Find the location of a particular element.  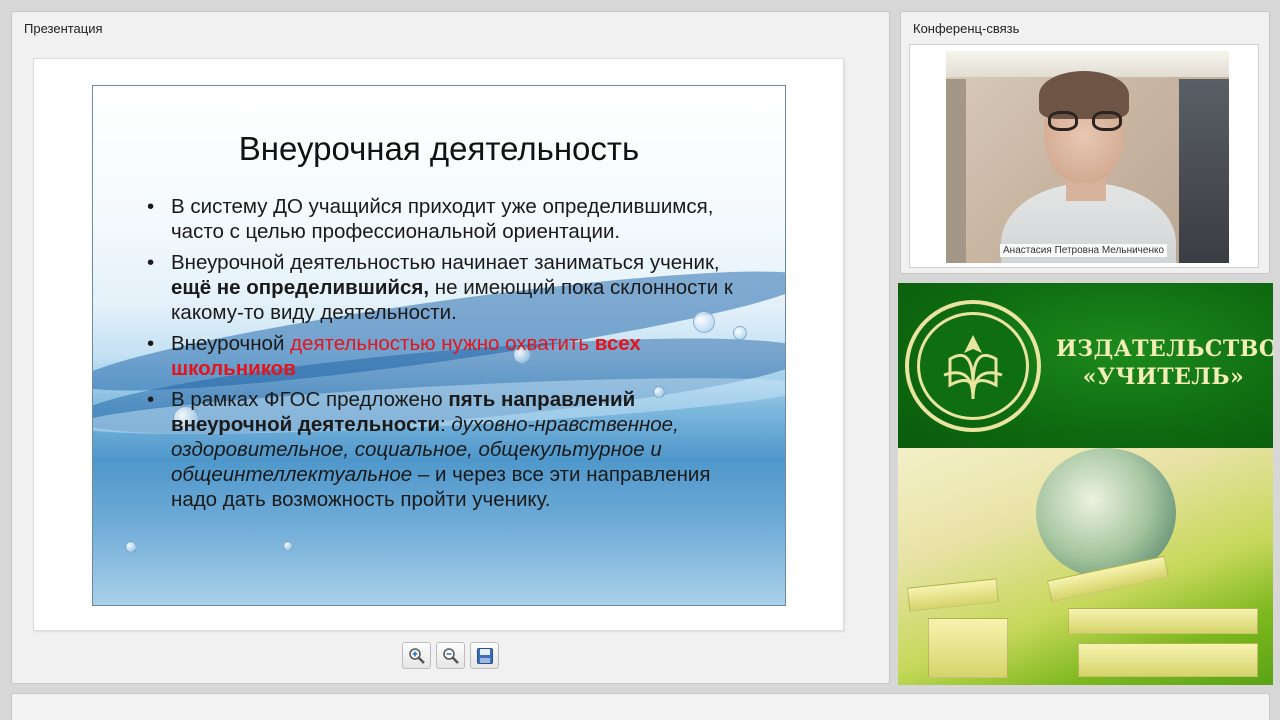

zoom-out-button is located at coordinates (450, 655).